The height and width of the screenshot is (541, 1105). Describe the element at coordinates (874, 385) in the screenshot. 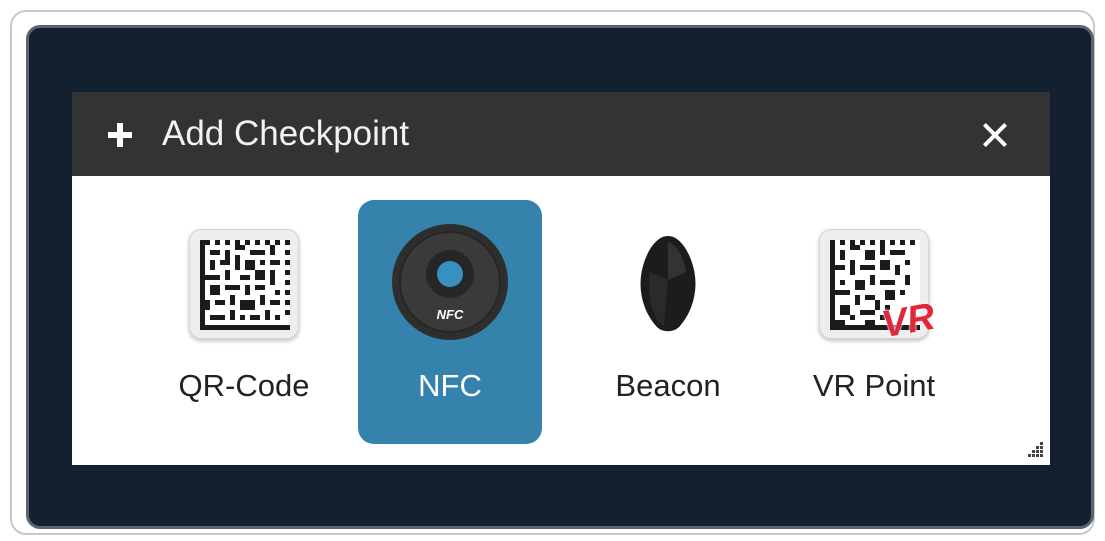

I see `option-label: VR Point` at that location.